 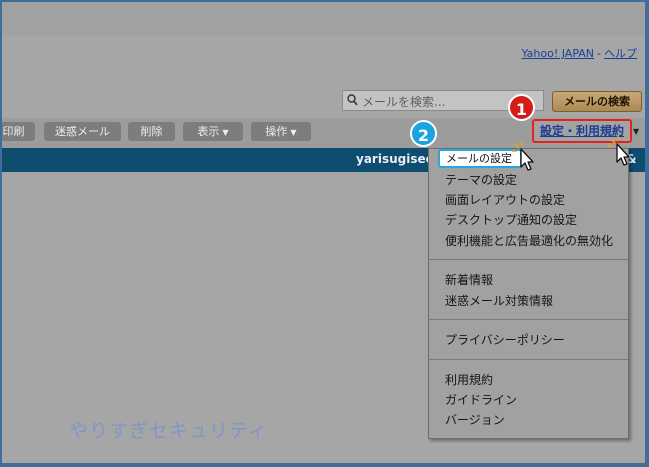 What do you see at coordinates (423, 133) in the screenshot?
I see `step-2-badge: 2` at bounding box center [423, 133].